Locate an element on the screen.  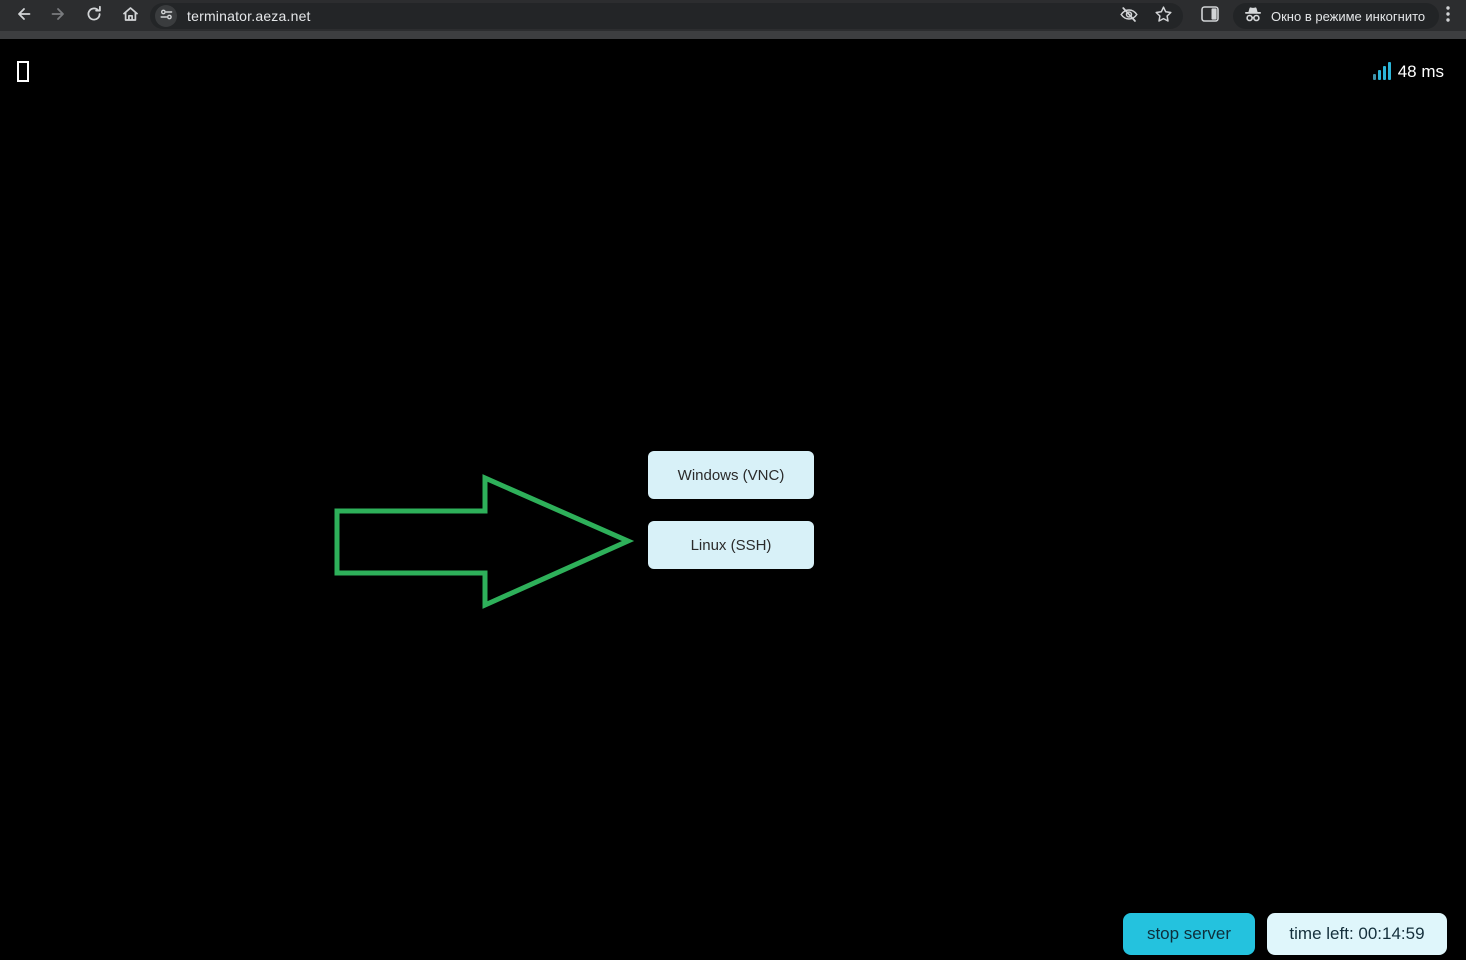
browser-menu-button is located at coordinates (1448, 15).